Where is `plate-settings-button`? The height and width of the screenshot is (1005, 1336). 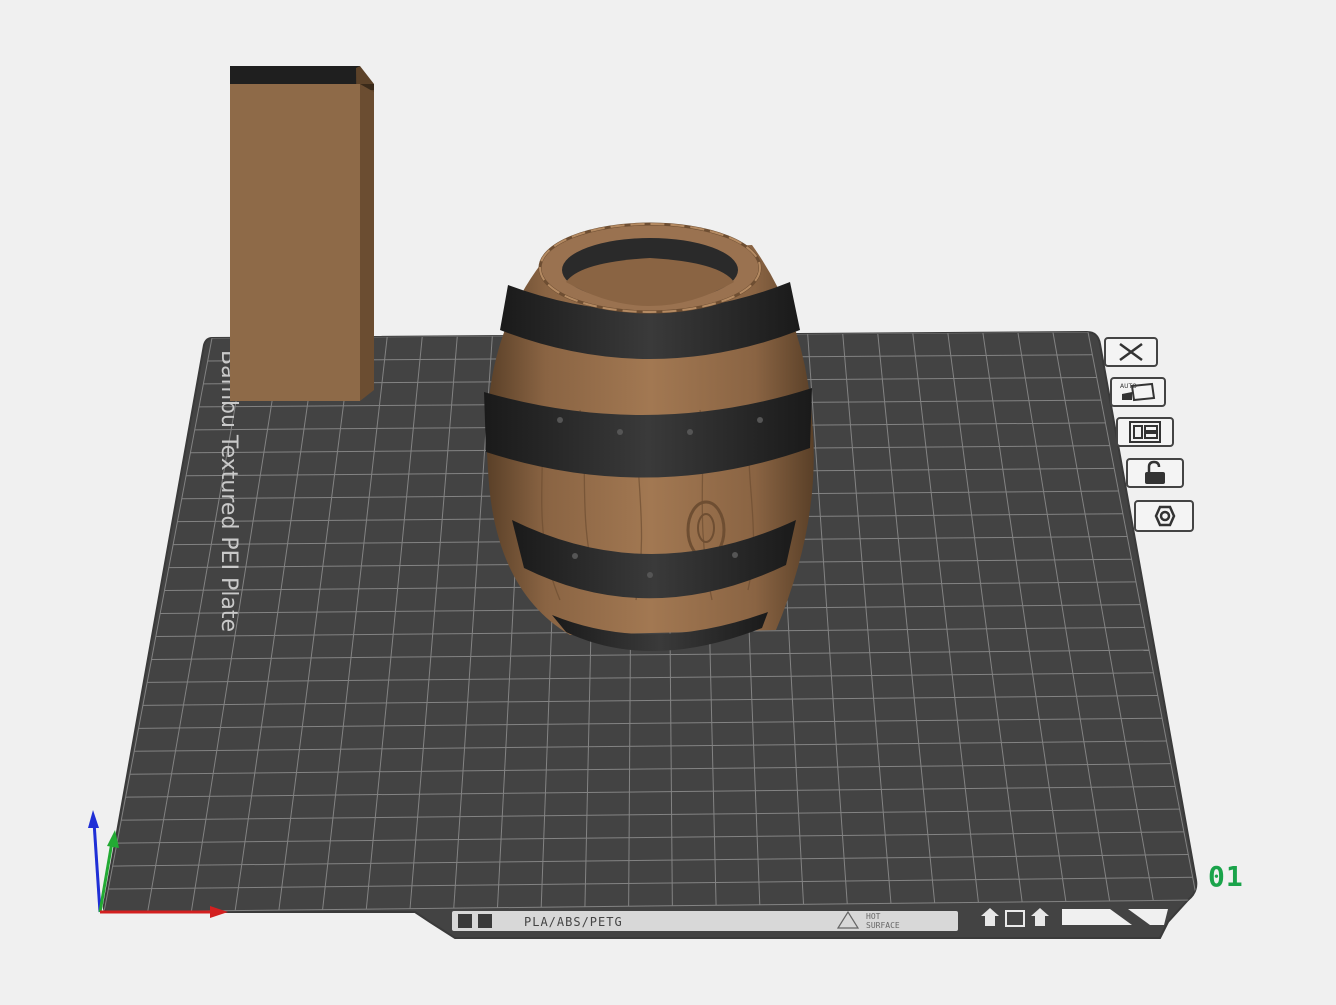
plate-settings-button is located at coordinates (1164, 516).